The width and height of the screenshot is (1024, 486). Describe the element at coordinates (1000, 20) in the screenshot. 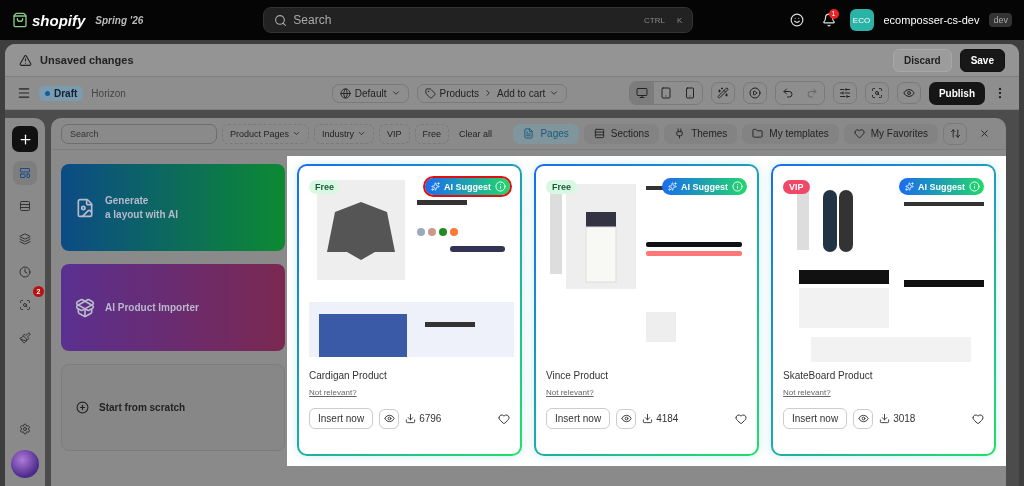

I see `environment-badge: dev` at that location.